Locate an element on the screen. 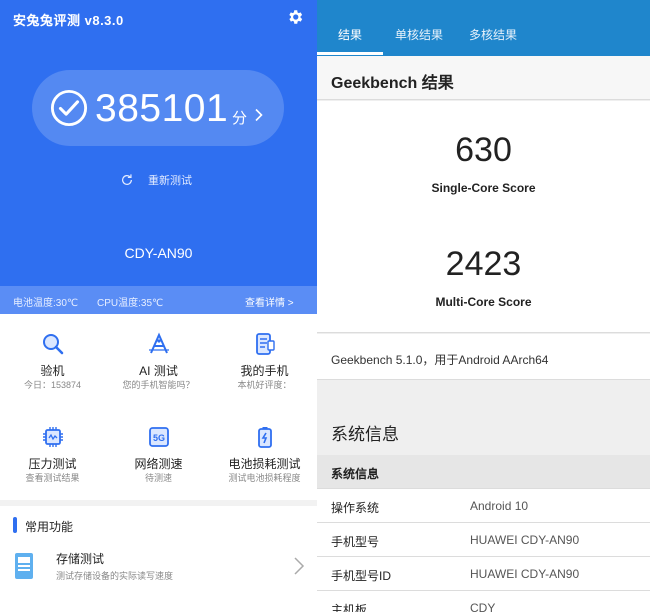 The width and height of the screenshot is (650, 612). phone-info-icon is located at coordinates (265, 344).